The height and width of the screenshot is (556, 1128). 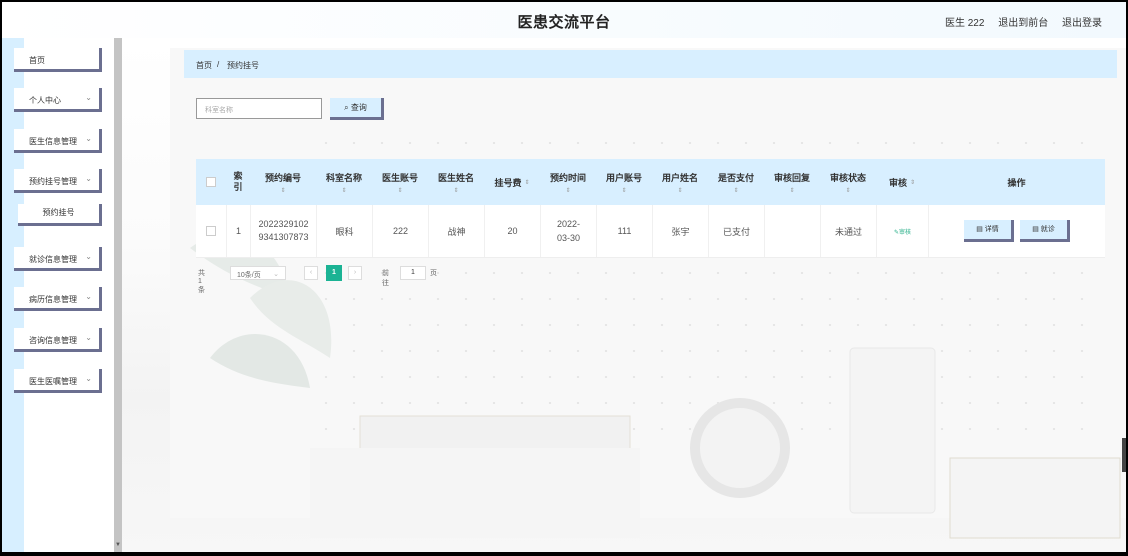 I want to click on cell-doctor-name: 战神, so click(x=456, y=231).